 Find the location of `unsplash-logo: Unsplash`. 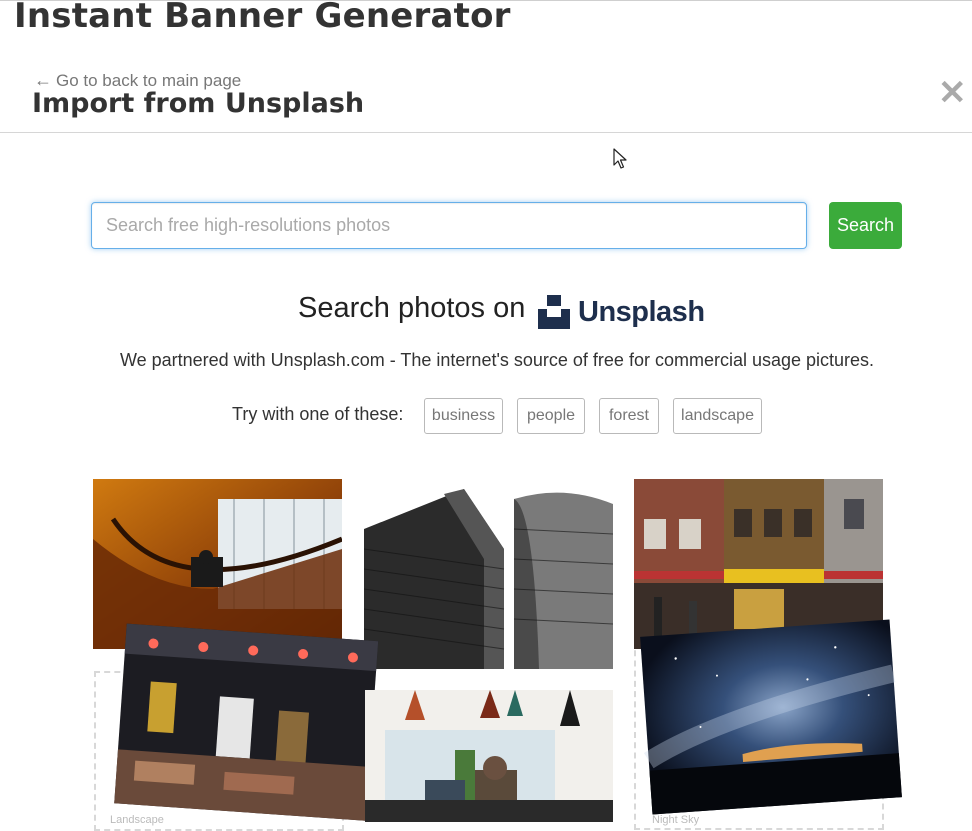

unsplash-logo: Unsplash is located at coordinates (621, 312).